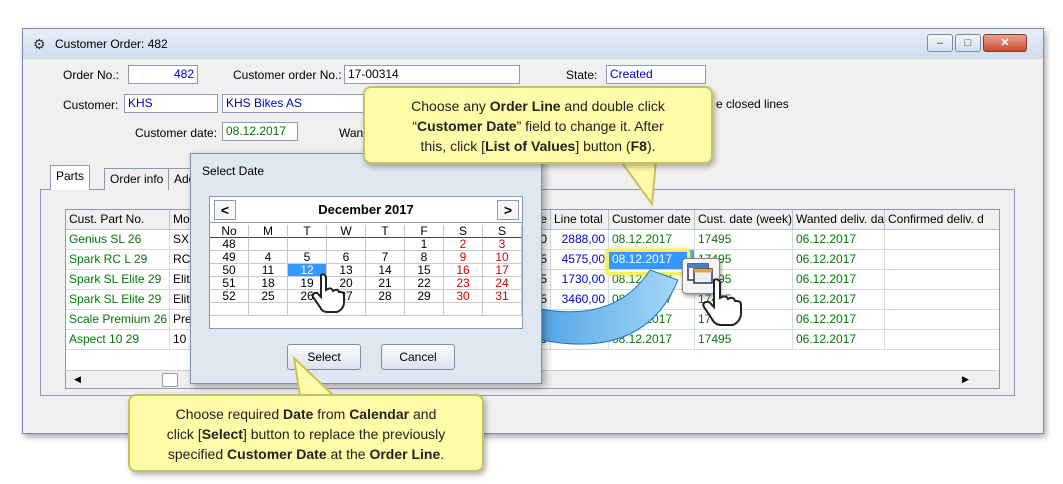  What do you see at coordinates (744, 220) in the screenshot?
I see `column-header-cust-date-week: Cust. date (week)` at bounding box center [744, 220].